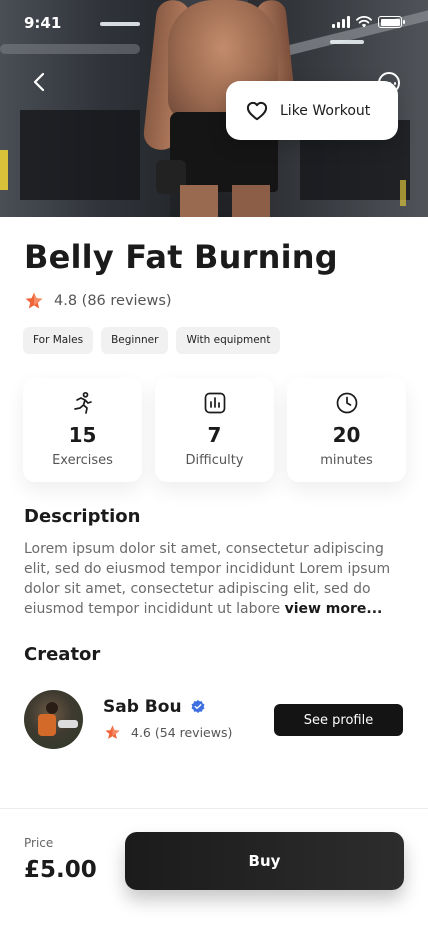  I want to click on stat-value: 20, so click(346, 435).